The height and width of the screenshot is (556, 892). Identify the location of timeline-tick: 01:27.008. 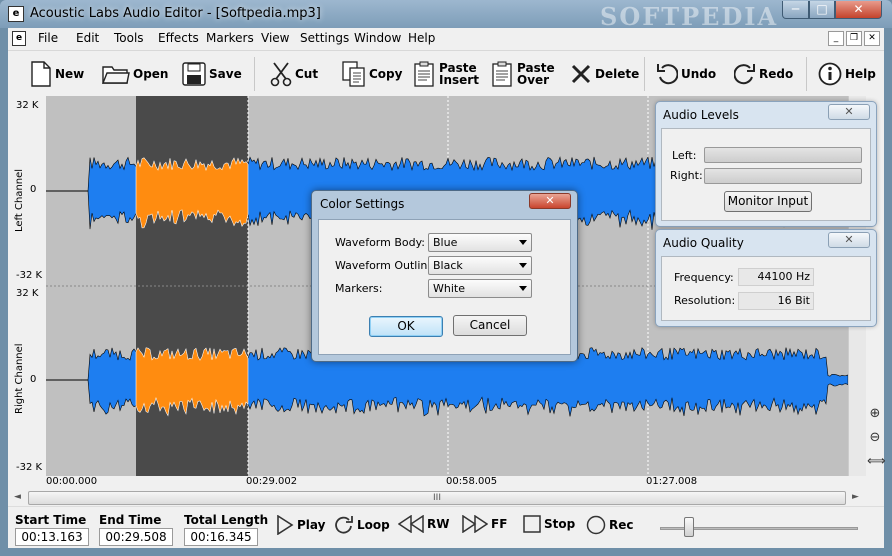
(672, 481).